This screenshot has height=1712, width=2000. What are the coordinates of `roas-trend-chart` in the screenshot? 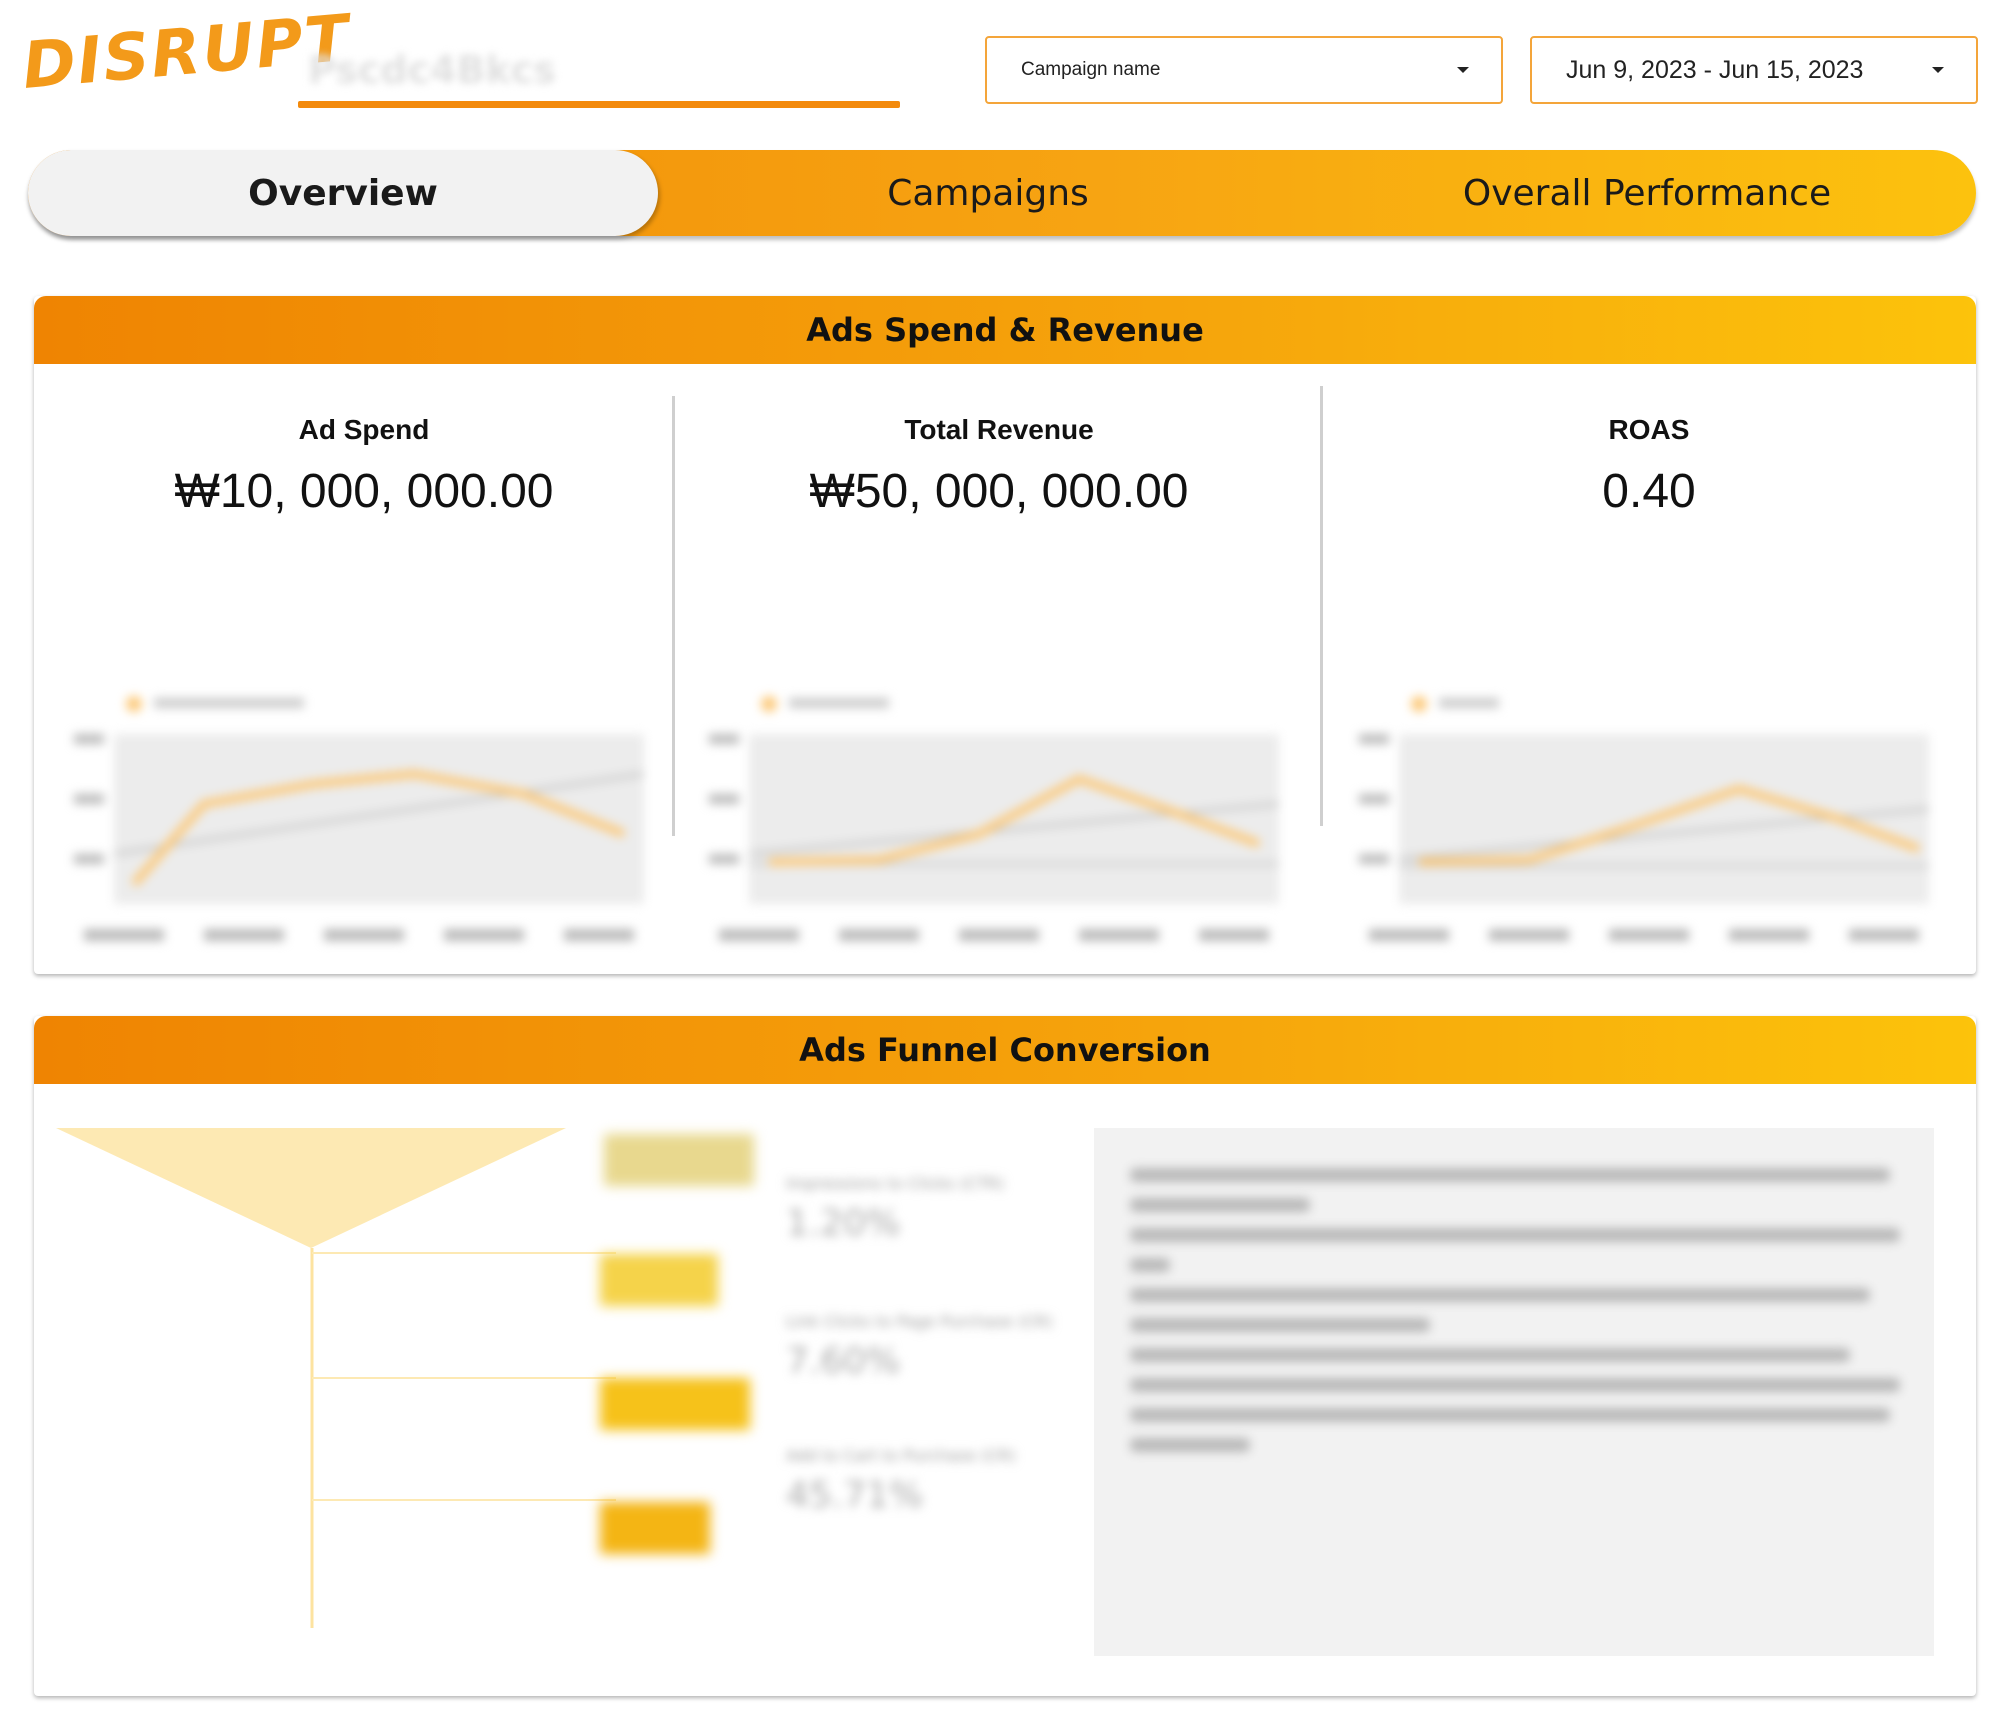 It's located at (1644, 818).